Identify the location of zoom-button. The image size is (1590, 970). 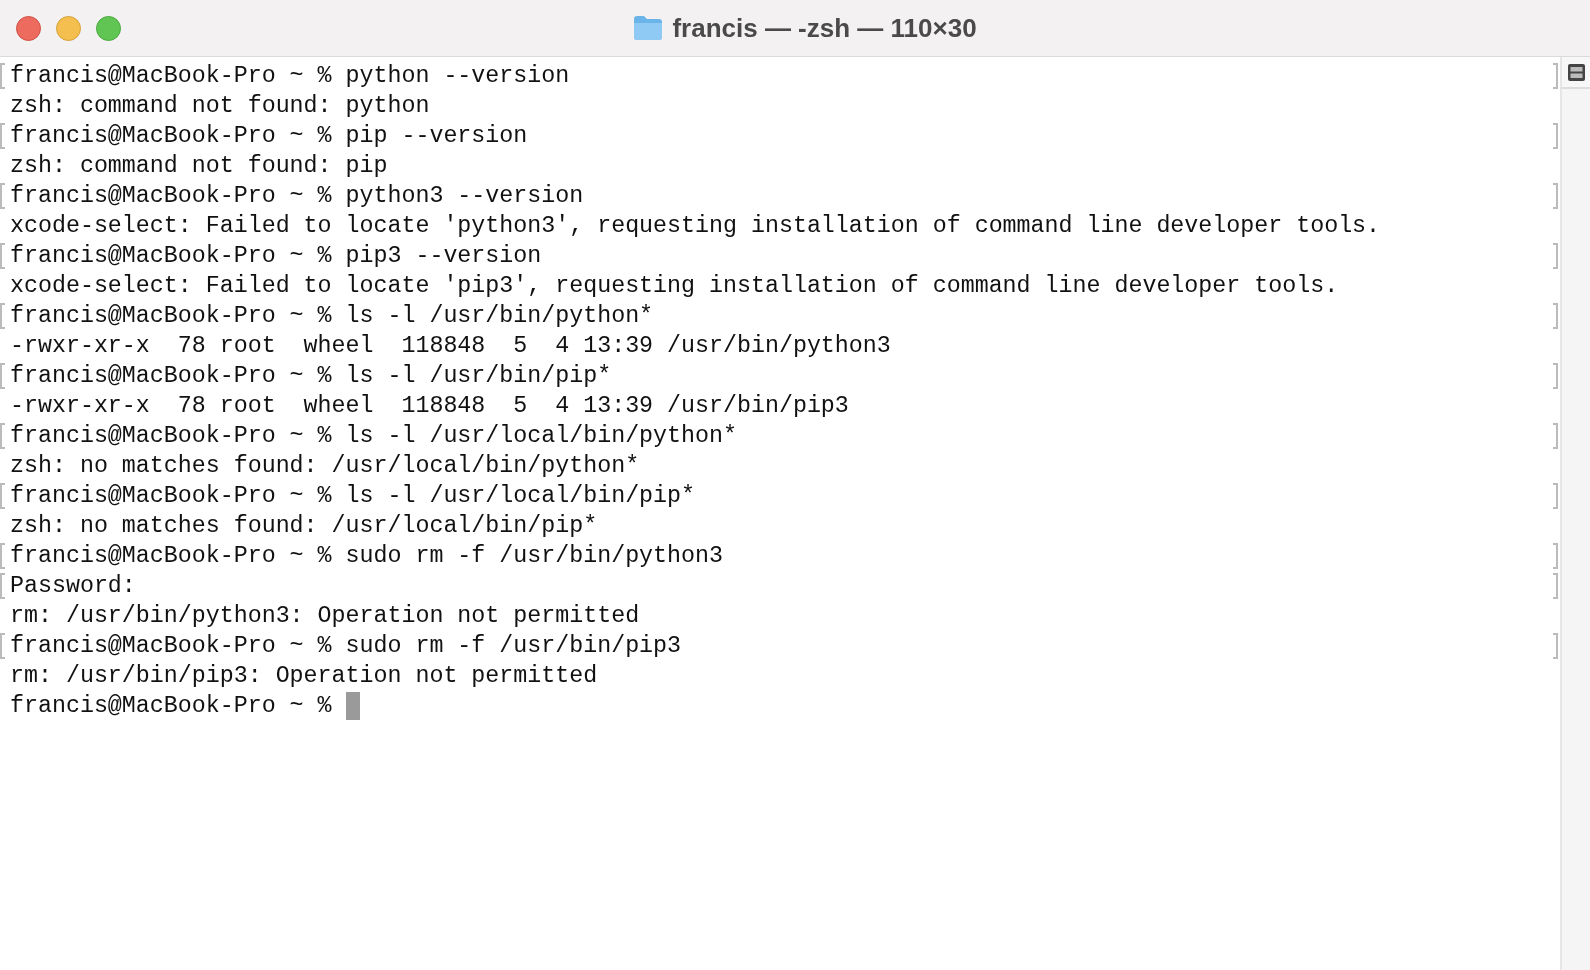
(108, 28).